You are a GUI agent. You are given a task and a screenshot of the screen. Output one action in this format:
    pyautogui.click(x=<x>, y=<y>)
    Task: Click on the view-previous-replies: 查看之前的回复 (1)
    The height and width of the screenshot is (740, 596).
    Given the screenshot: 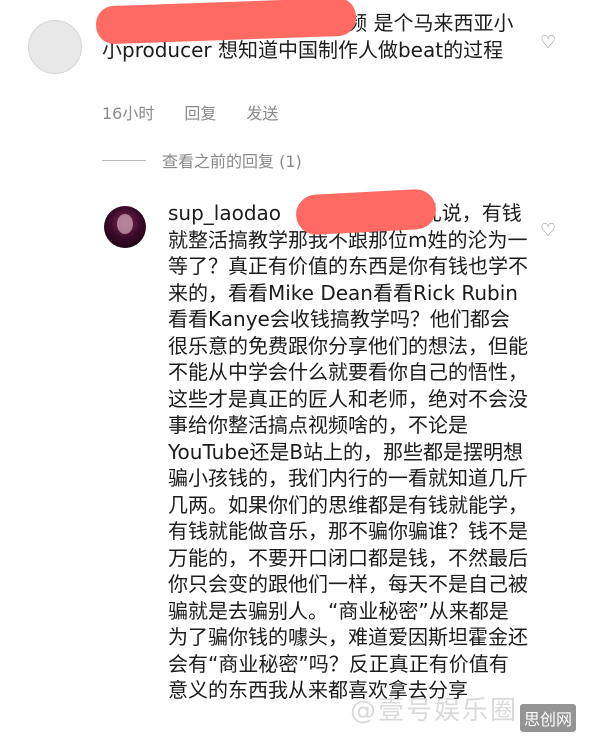 What is the action you would take?
    pyautogui.click(x=202, y=160)
    